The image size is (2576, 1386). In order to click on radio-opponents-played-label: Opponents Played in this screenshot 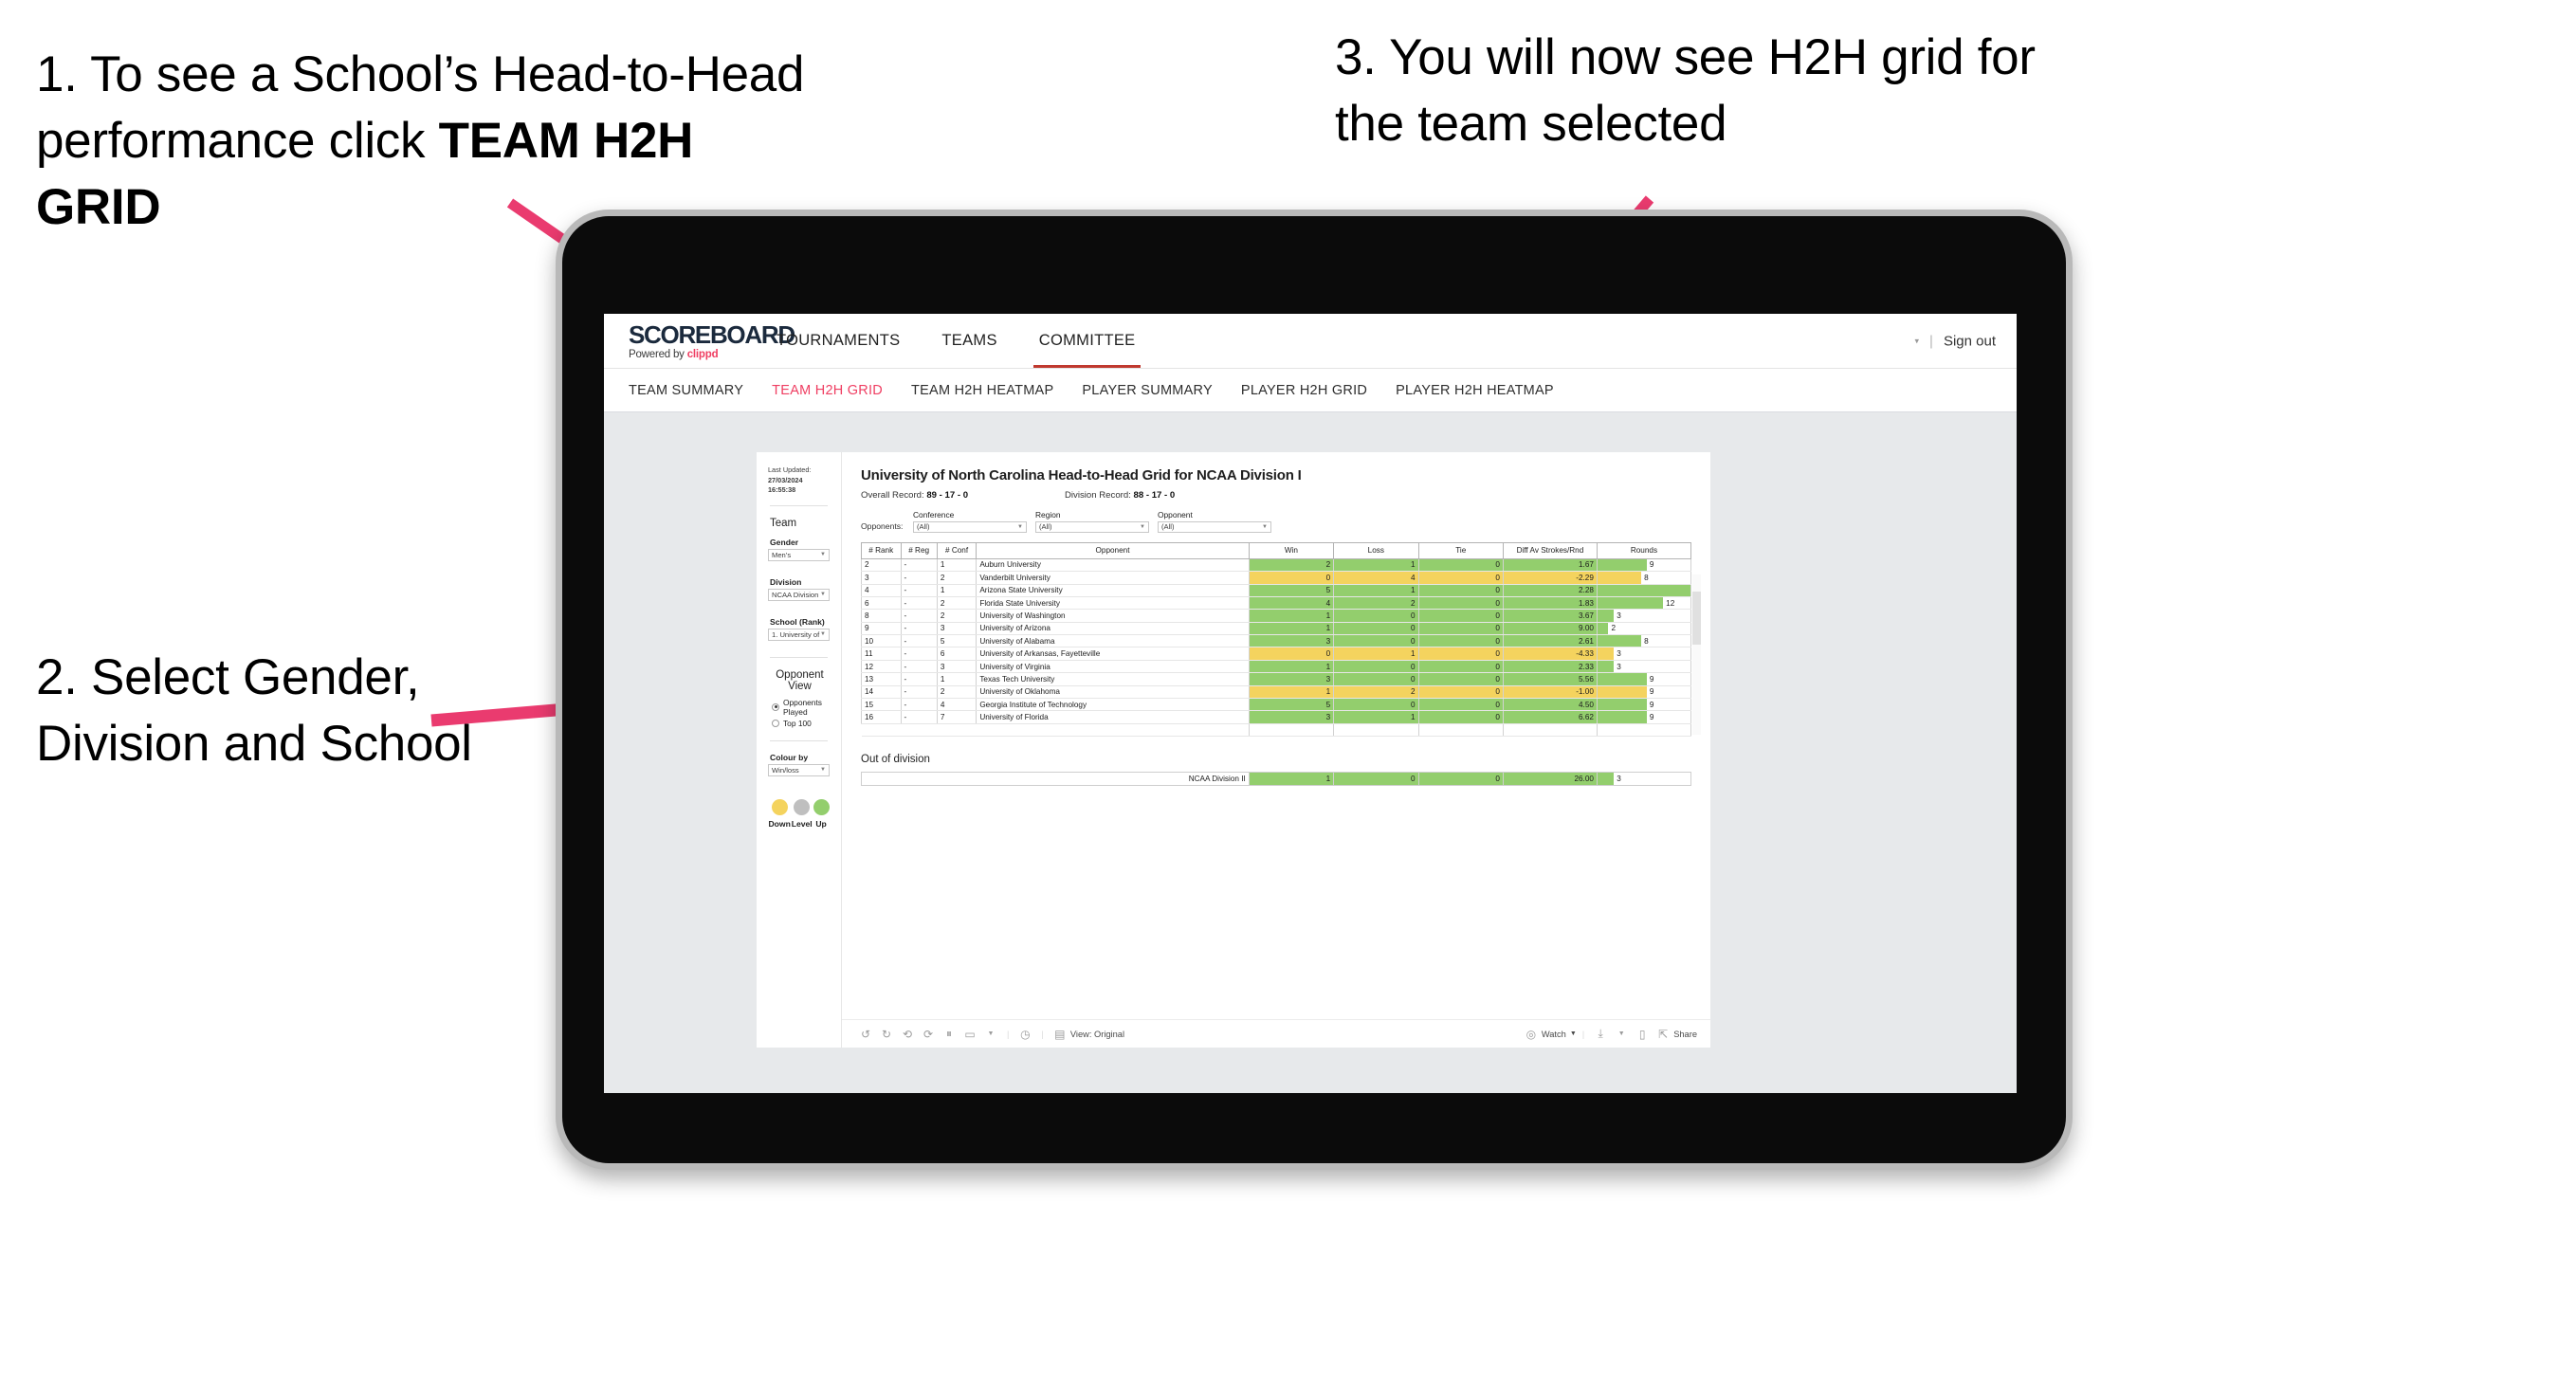, I will do `click(802, 707)`.